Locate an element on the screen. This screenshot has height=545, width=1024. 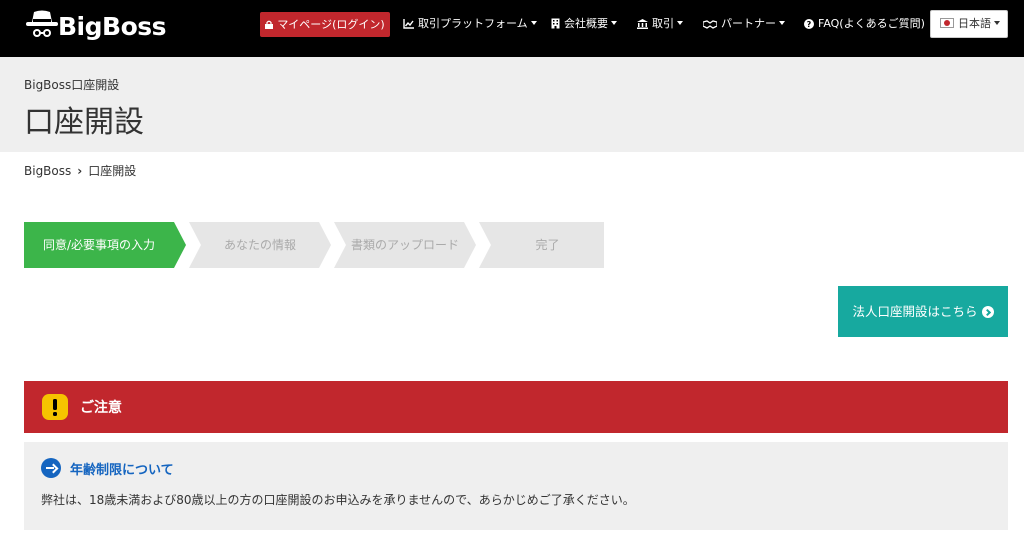
nav-faq: ? FAQ(よくあるご質問) is located at coordinates (864, 24).